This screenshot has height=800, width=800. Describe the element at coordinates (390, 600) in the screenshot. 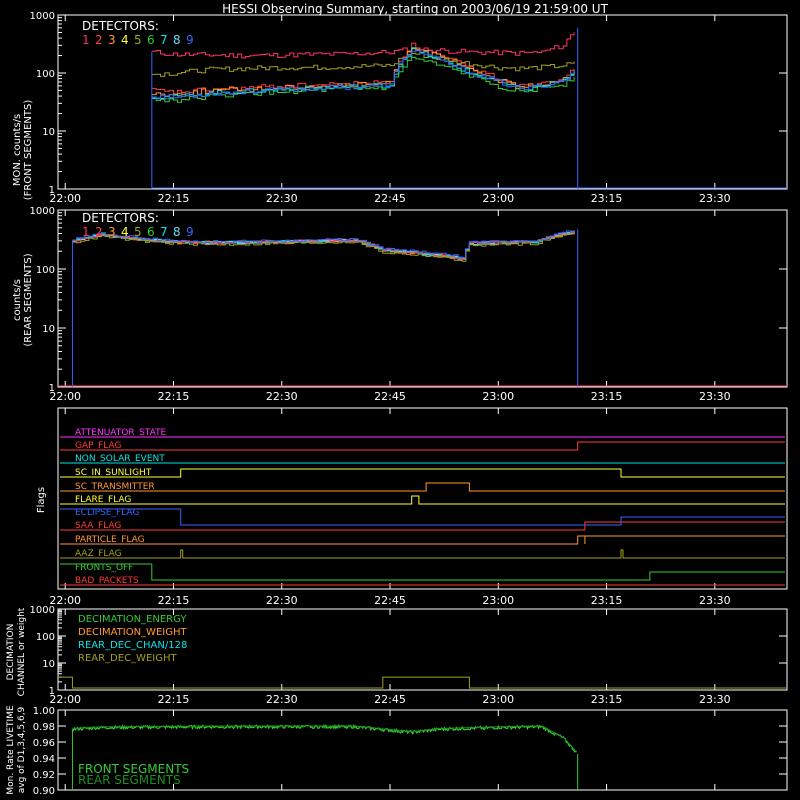

I see `flags-x-tick-label: 22:45` at that location.